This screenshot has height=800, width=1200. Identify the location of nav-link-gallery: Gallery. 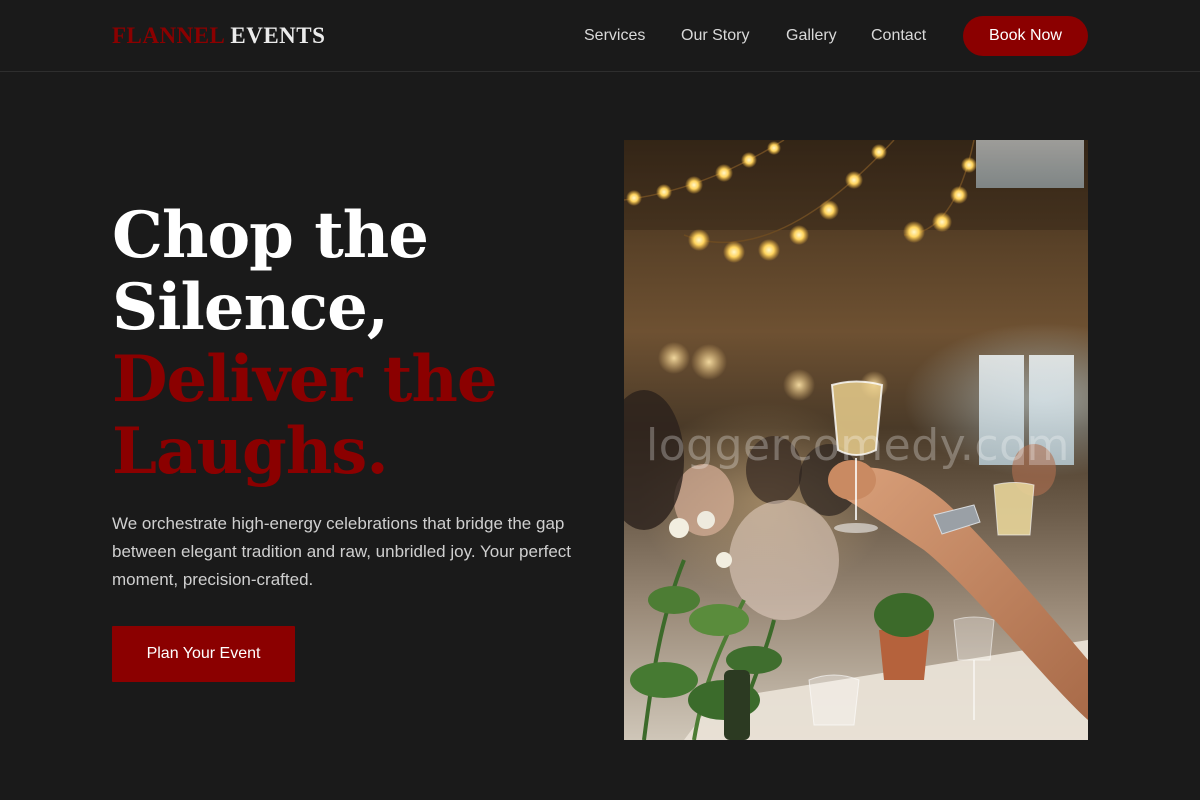
(811, 36).